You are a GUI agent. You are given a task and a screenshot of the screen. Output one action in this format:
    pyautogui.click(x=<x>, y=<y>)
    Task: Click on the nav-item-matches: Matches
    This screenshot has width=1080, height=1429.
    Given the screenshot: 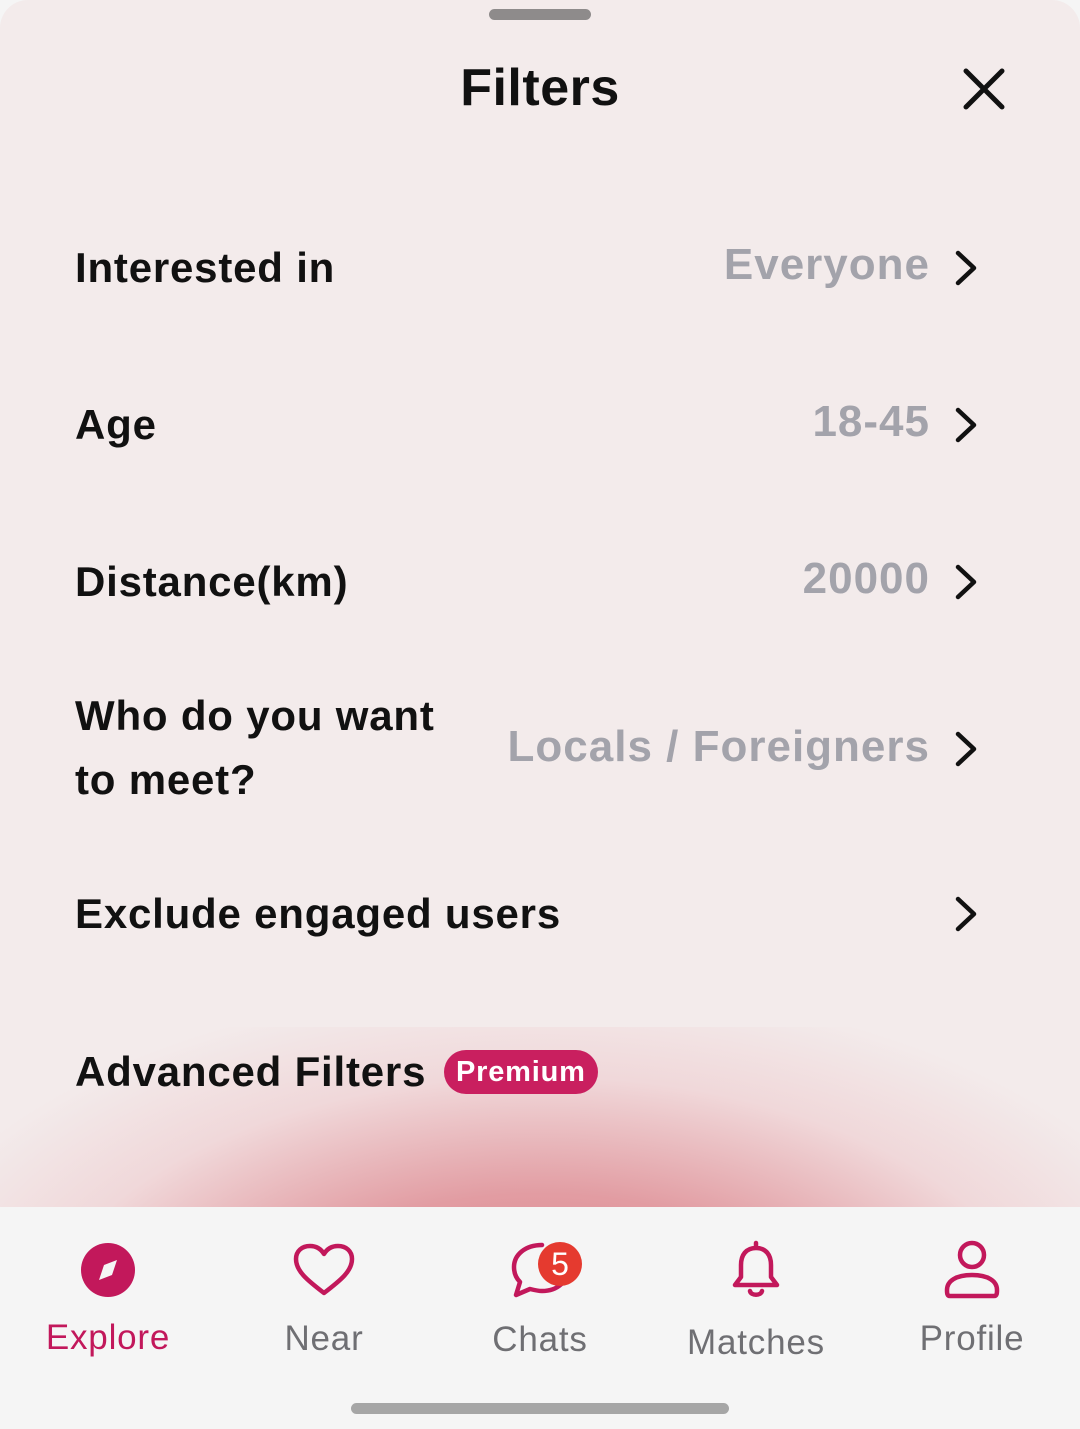 What is the action you would take?
    pyautogui.click(x=756, y=1297)
    